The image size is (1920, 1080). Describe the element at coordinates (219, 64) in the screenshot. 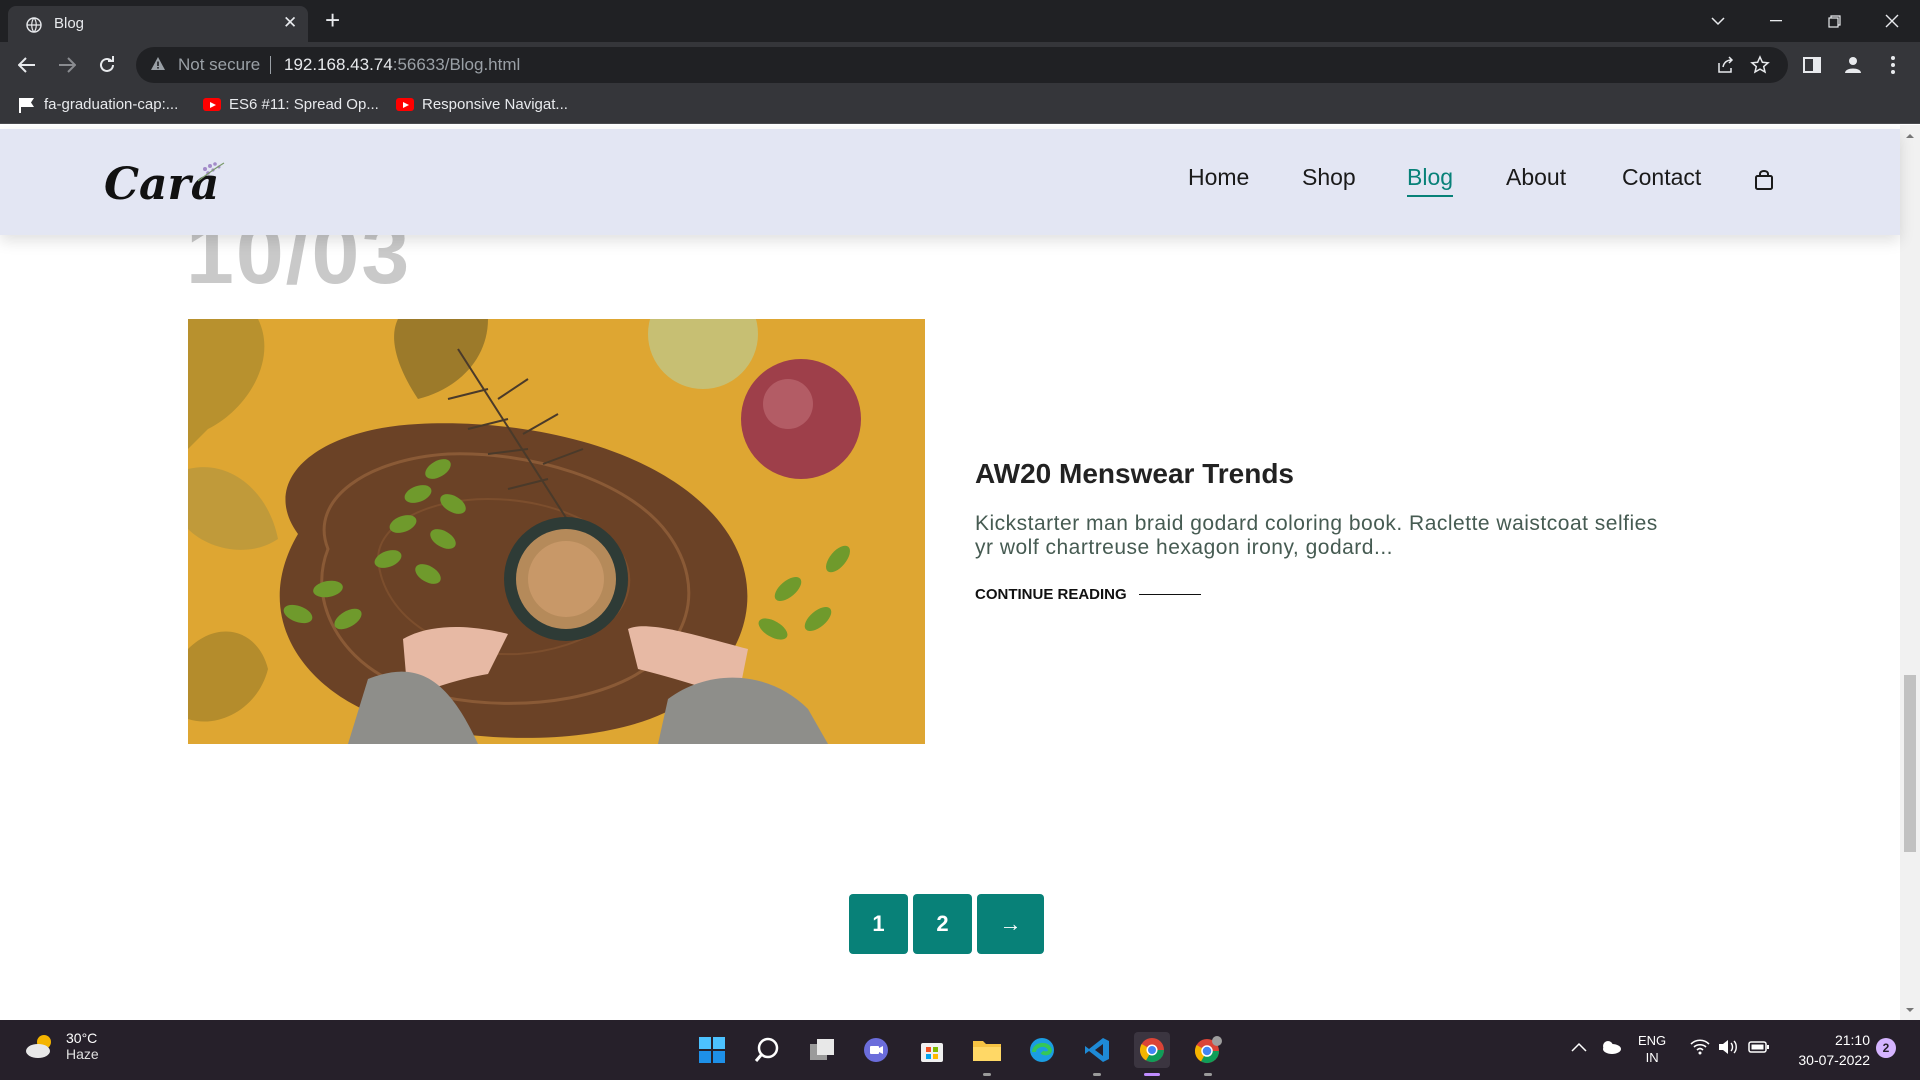

I see `security-label: Not secure` at that location.